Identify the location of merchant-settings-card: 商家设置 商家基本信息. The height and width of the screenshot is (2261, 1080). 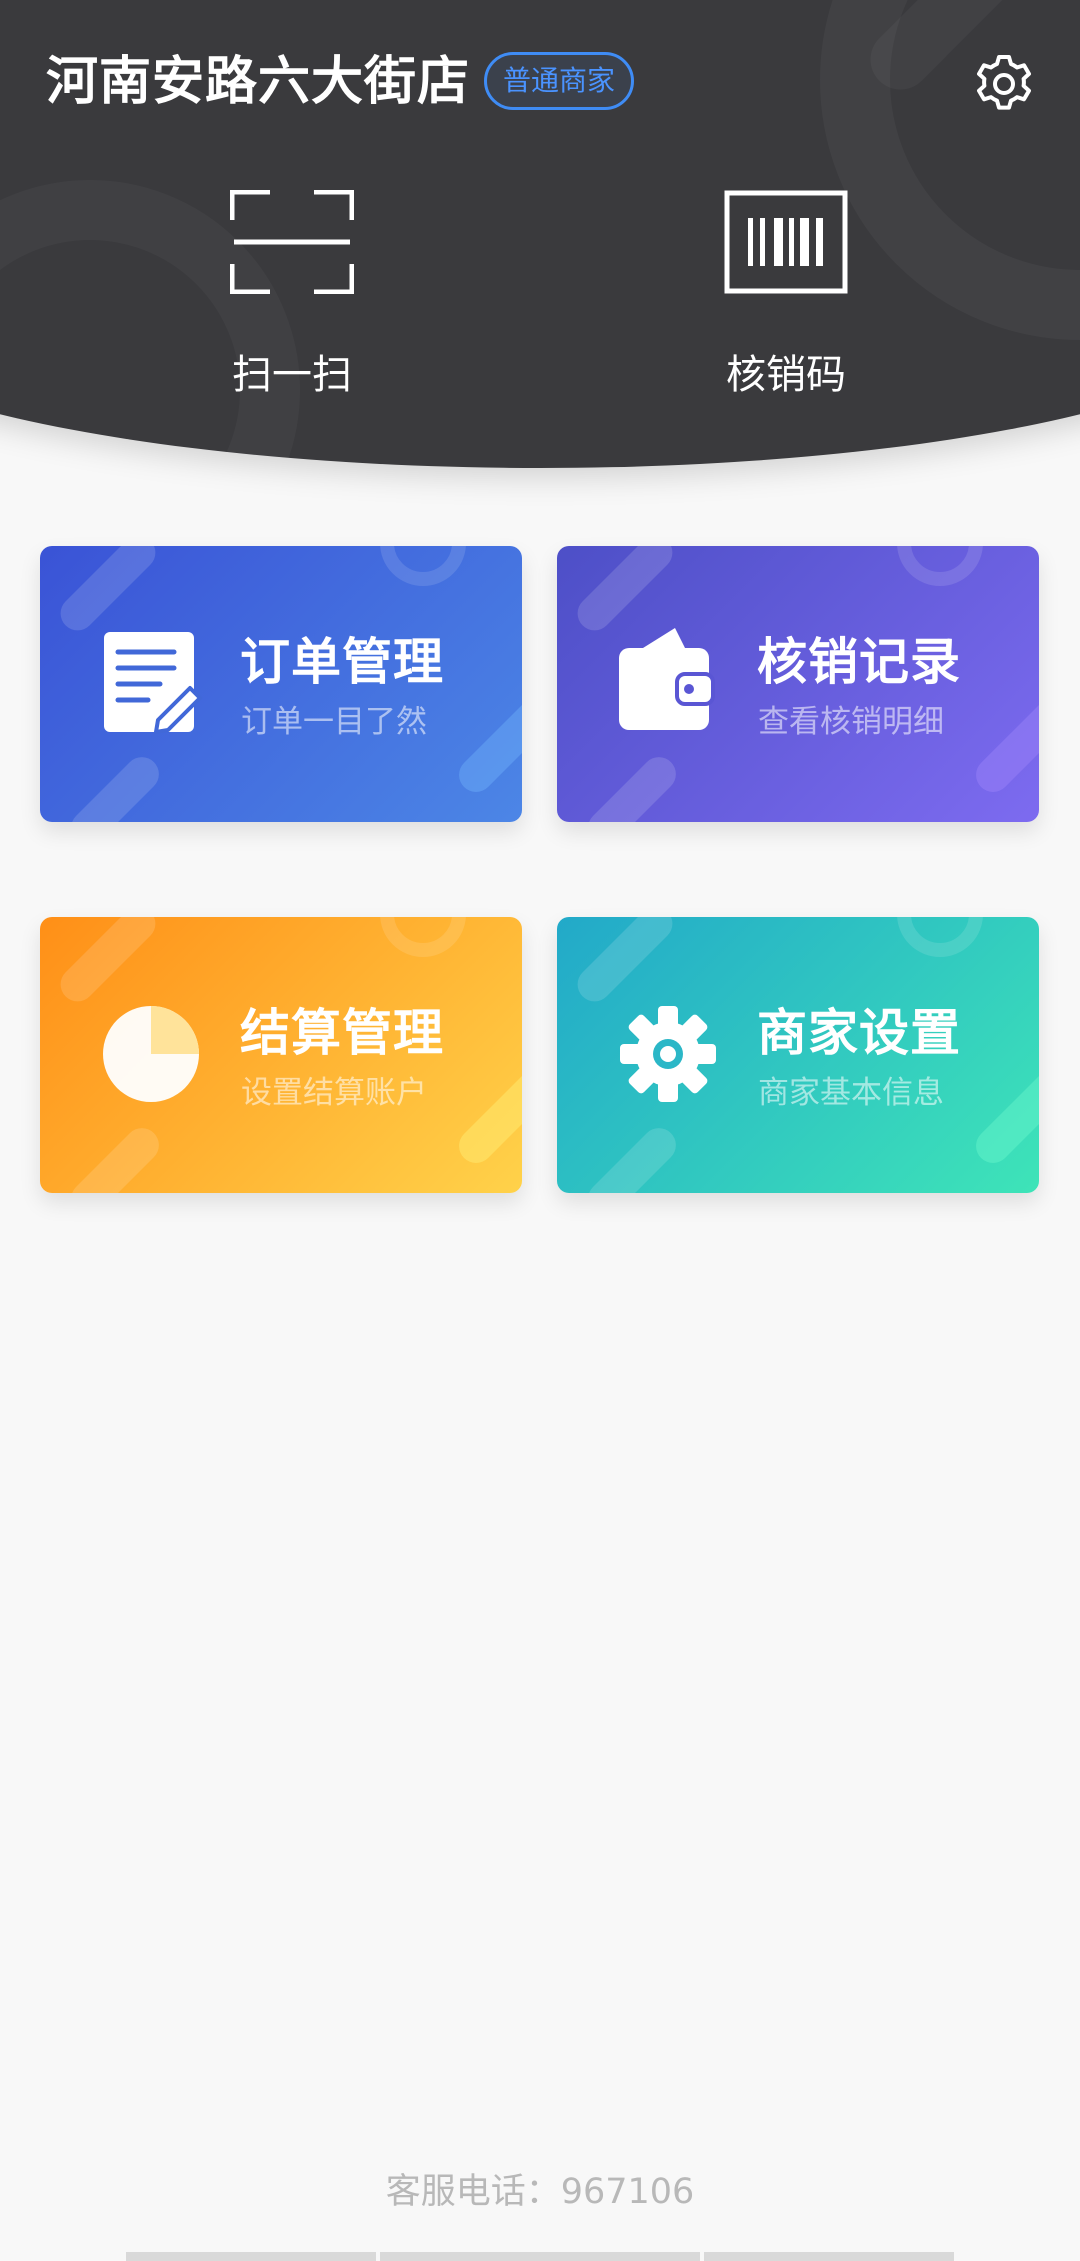
(798, 1055).